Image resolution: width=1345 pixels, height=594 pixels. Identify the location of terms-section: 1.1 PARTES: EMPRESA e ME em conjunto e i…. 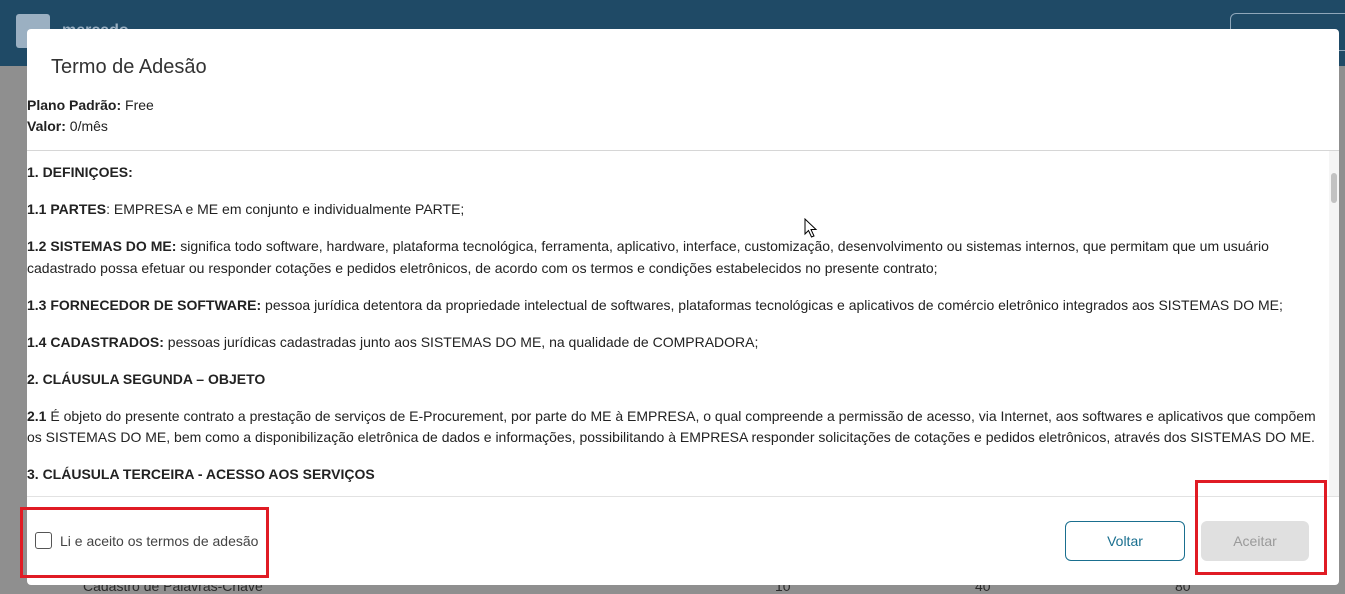
(678, 210).